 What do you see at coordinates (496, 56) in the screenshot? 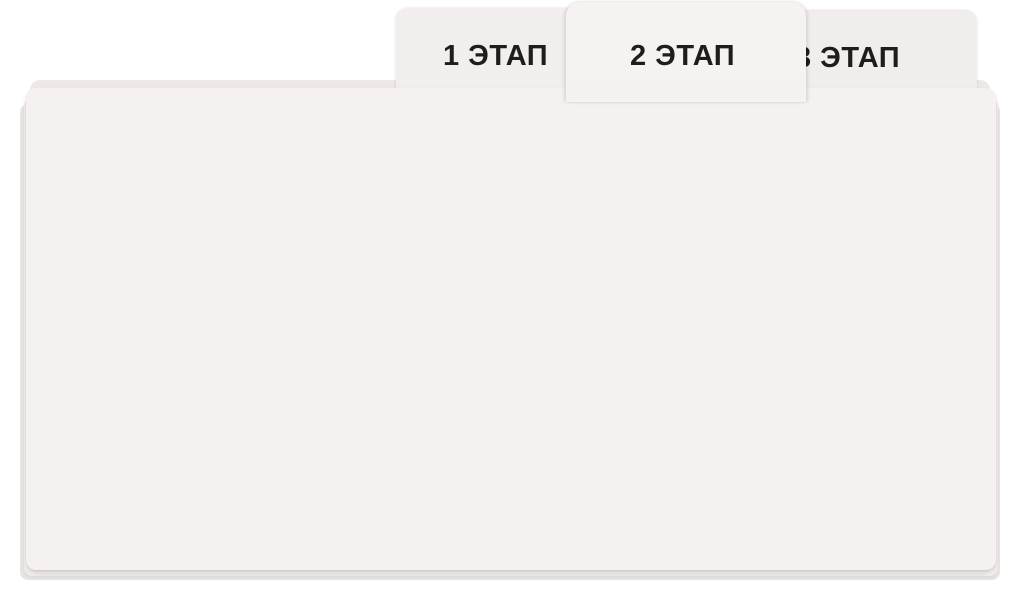
I see `tab-label: 1 ЭТАП` at bounding box center [496, 56].